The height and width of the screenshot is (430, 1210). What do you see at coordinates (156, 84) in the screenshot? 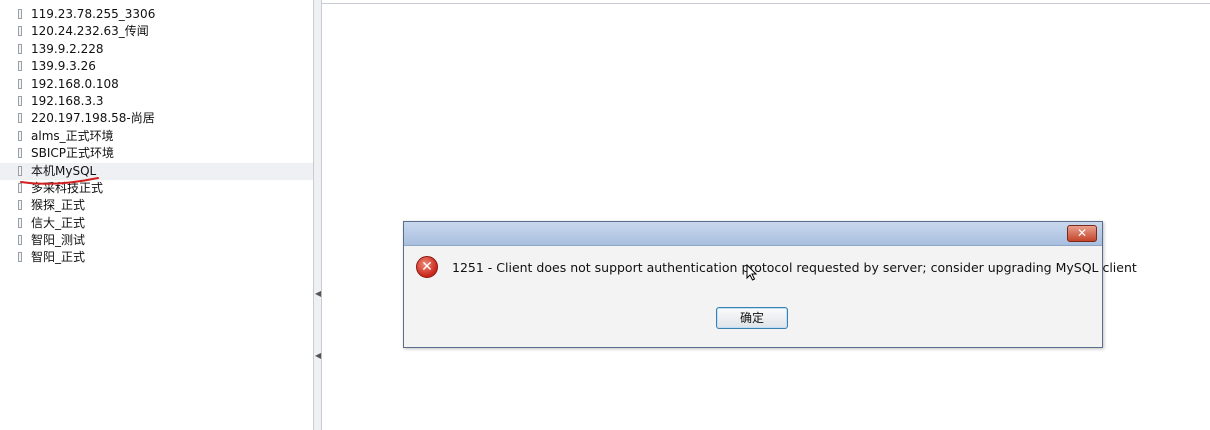
I see `connection-item: 192.168.0.108` at bounding box center [156, 84].